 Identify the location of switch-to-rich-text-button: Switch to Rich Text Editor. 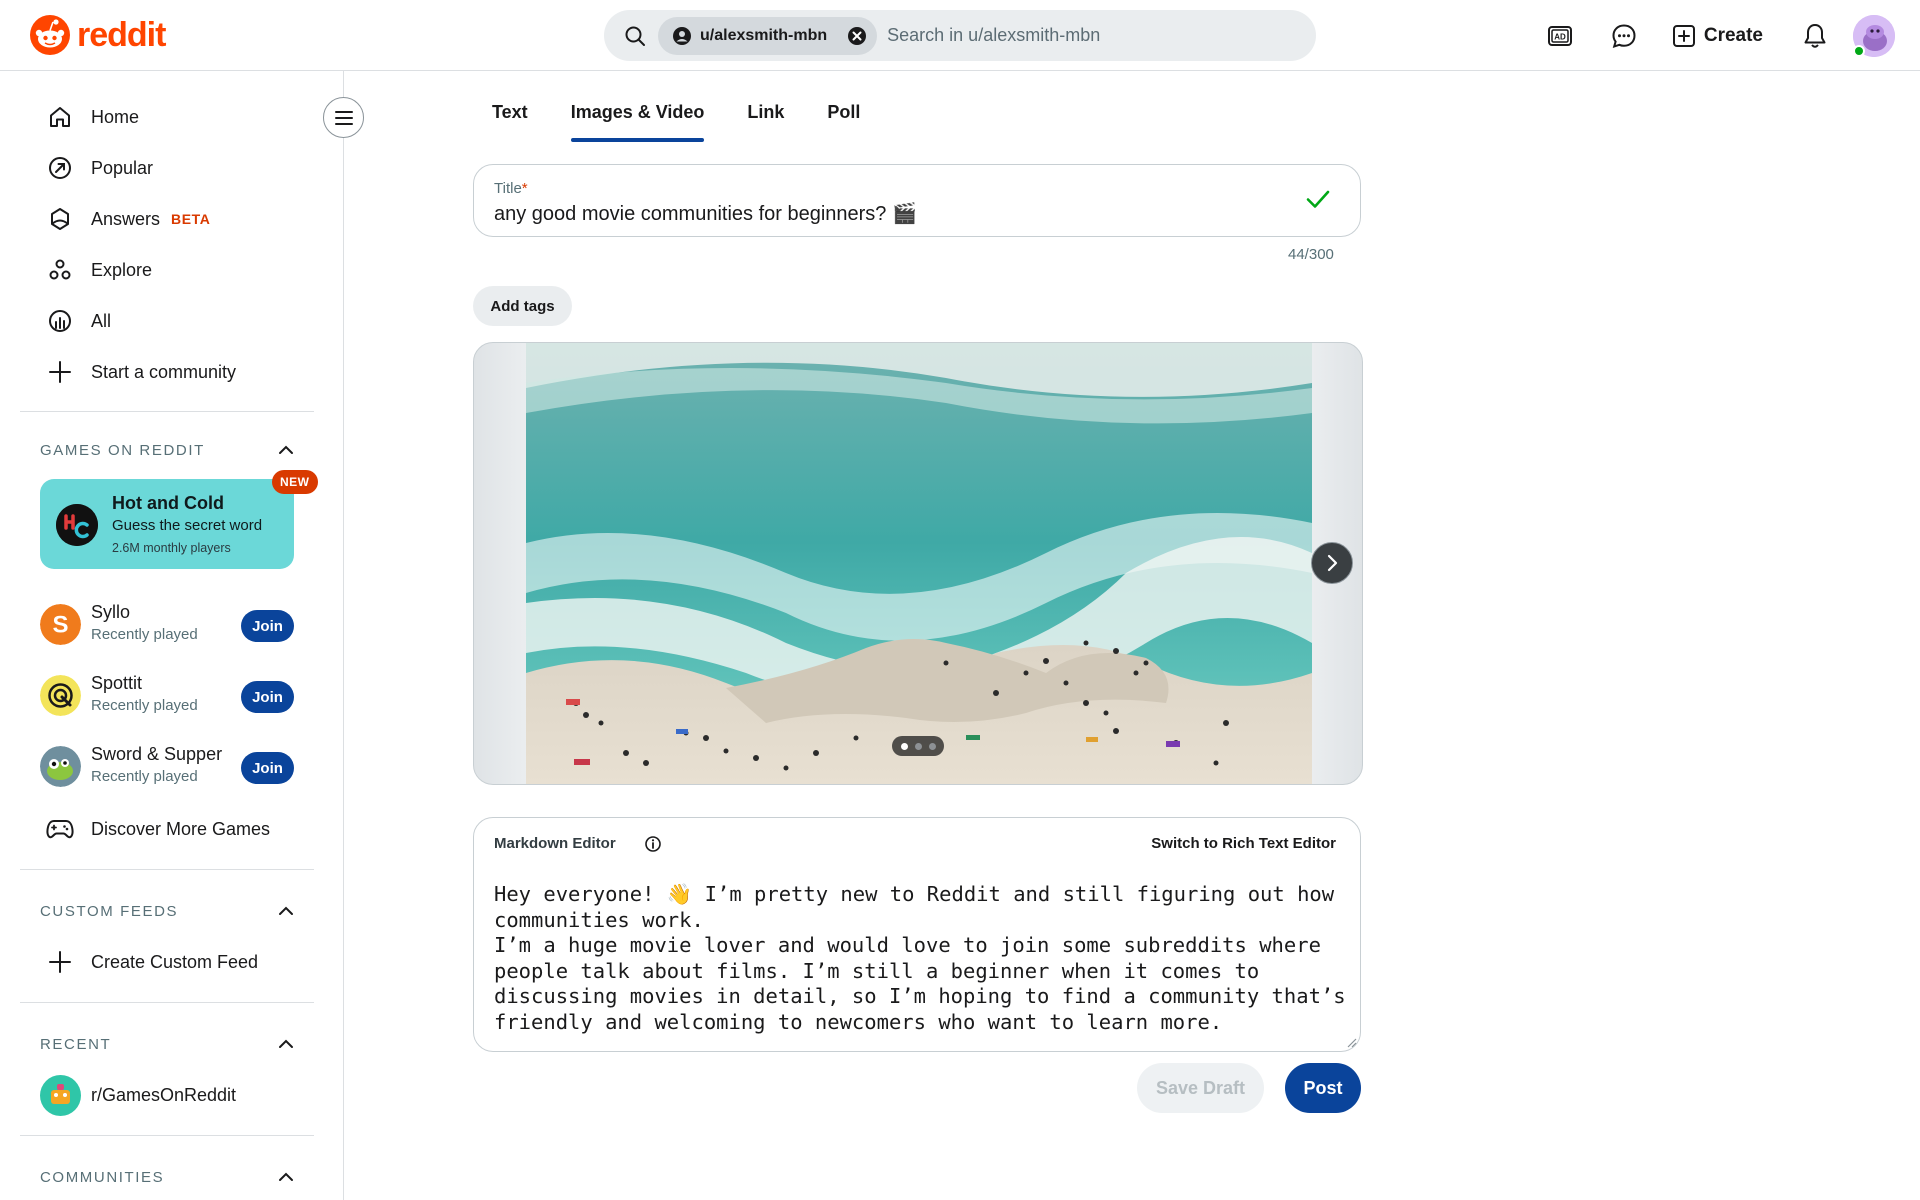
(1243, 843).